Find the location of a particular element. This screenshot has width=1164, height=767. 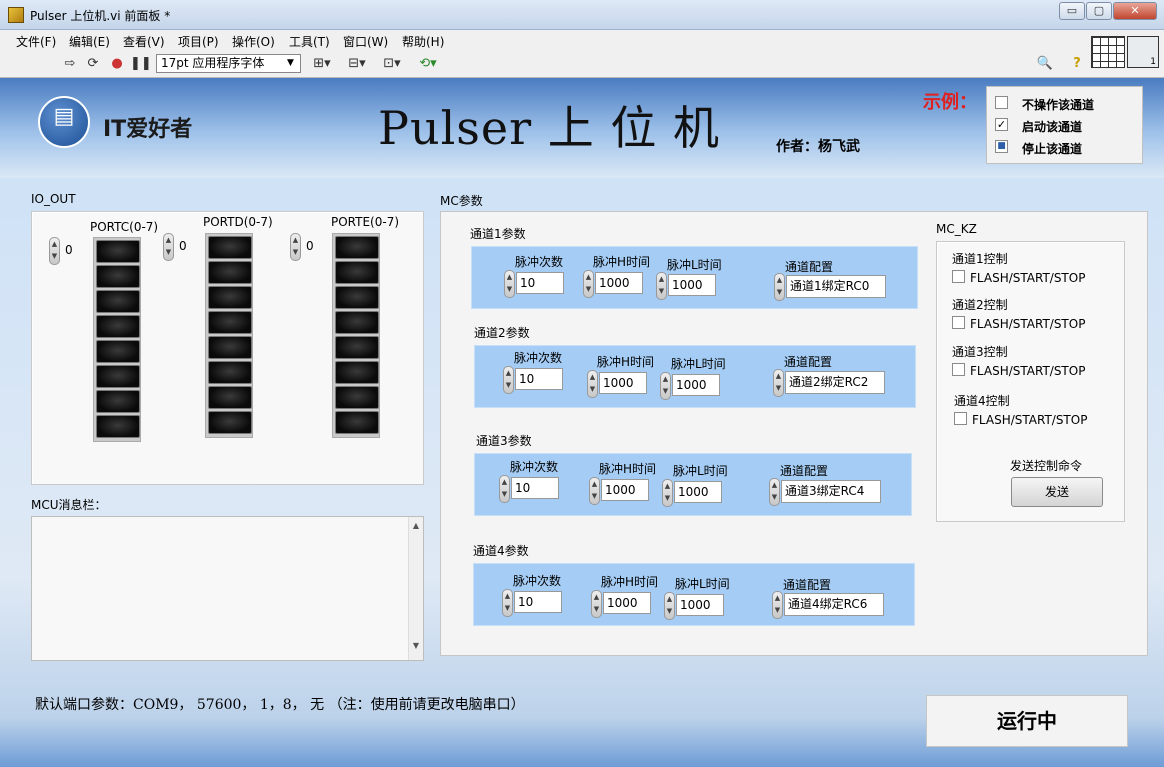

legend-label-none: 不操作该通道 is located at coordinates (1058, 105).